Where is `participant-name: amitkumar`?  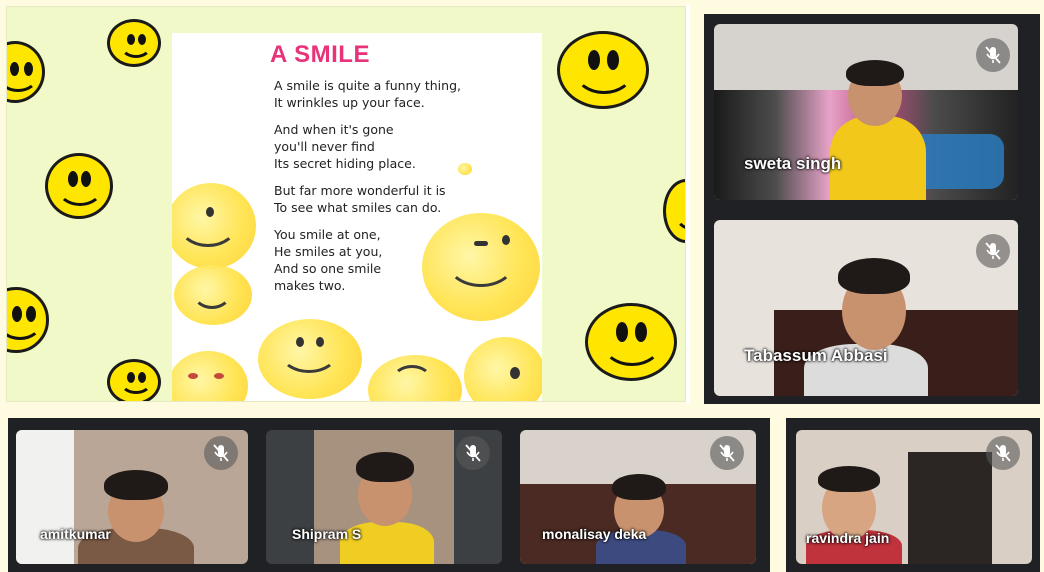
participant-name: amitkumar is located at coordinates (75, 534).